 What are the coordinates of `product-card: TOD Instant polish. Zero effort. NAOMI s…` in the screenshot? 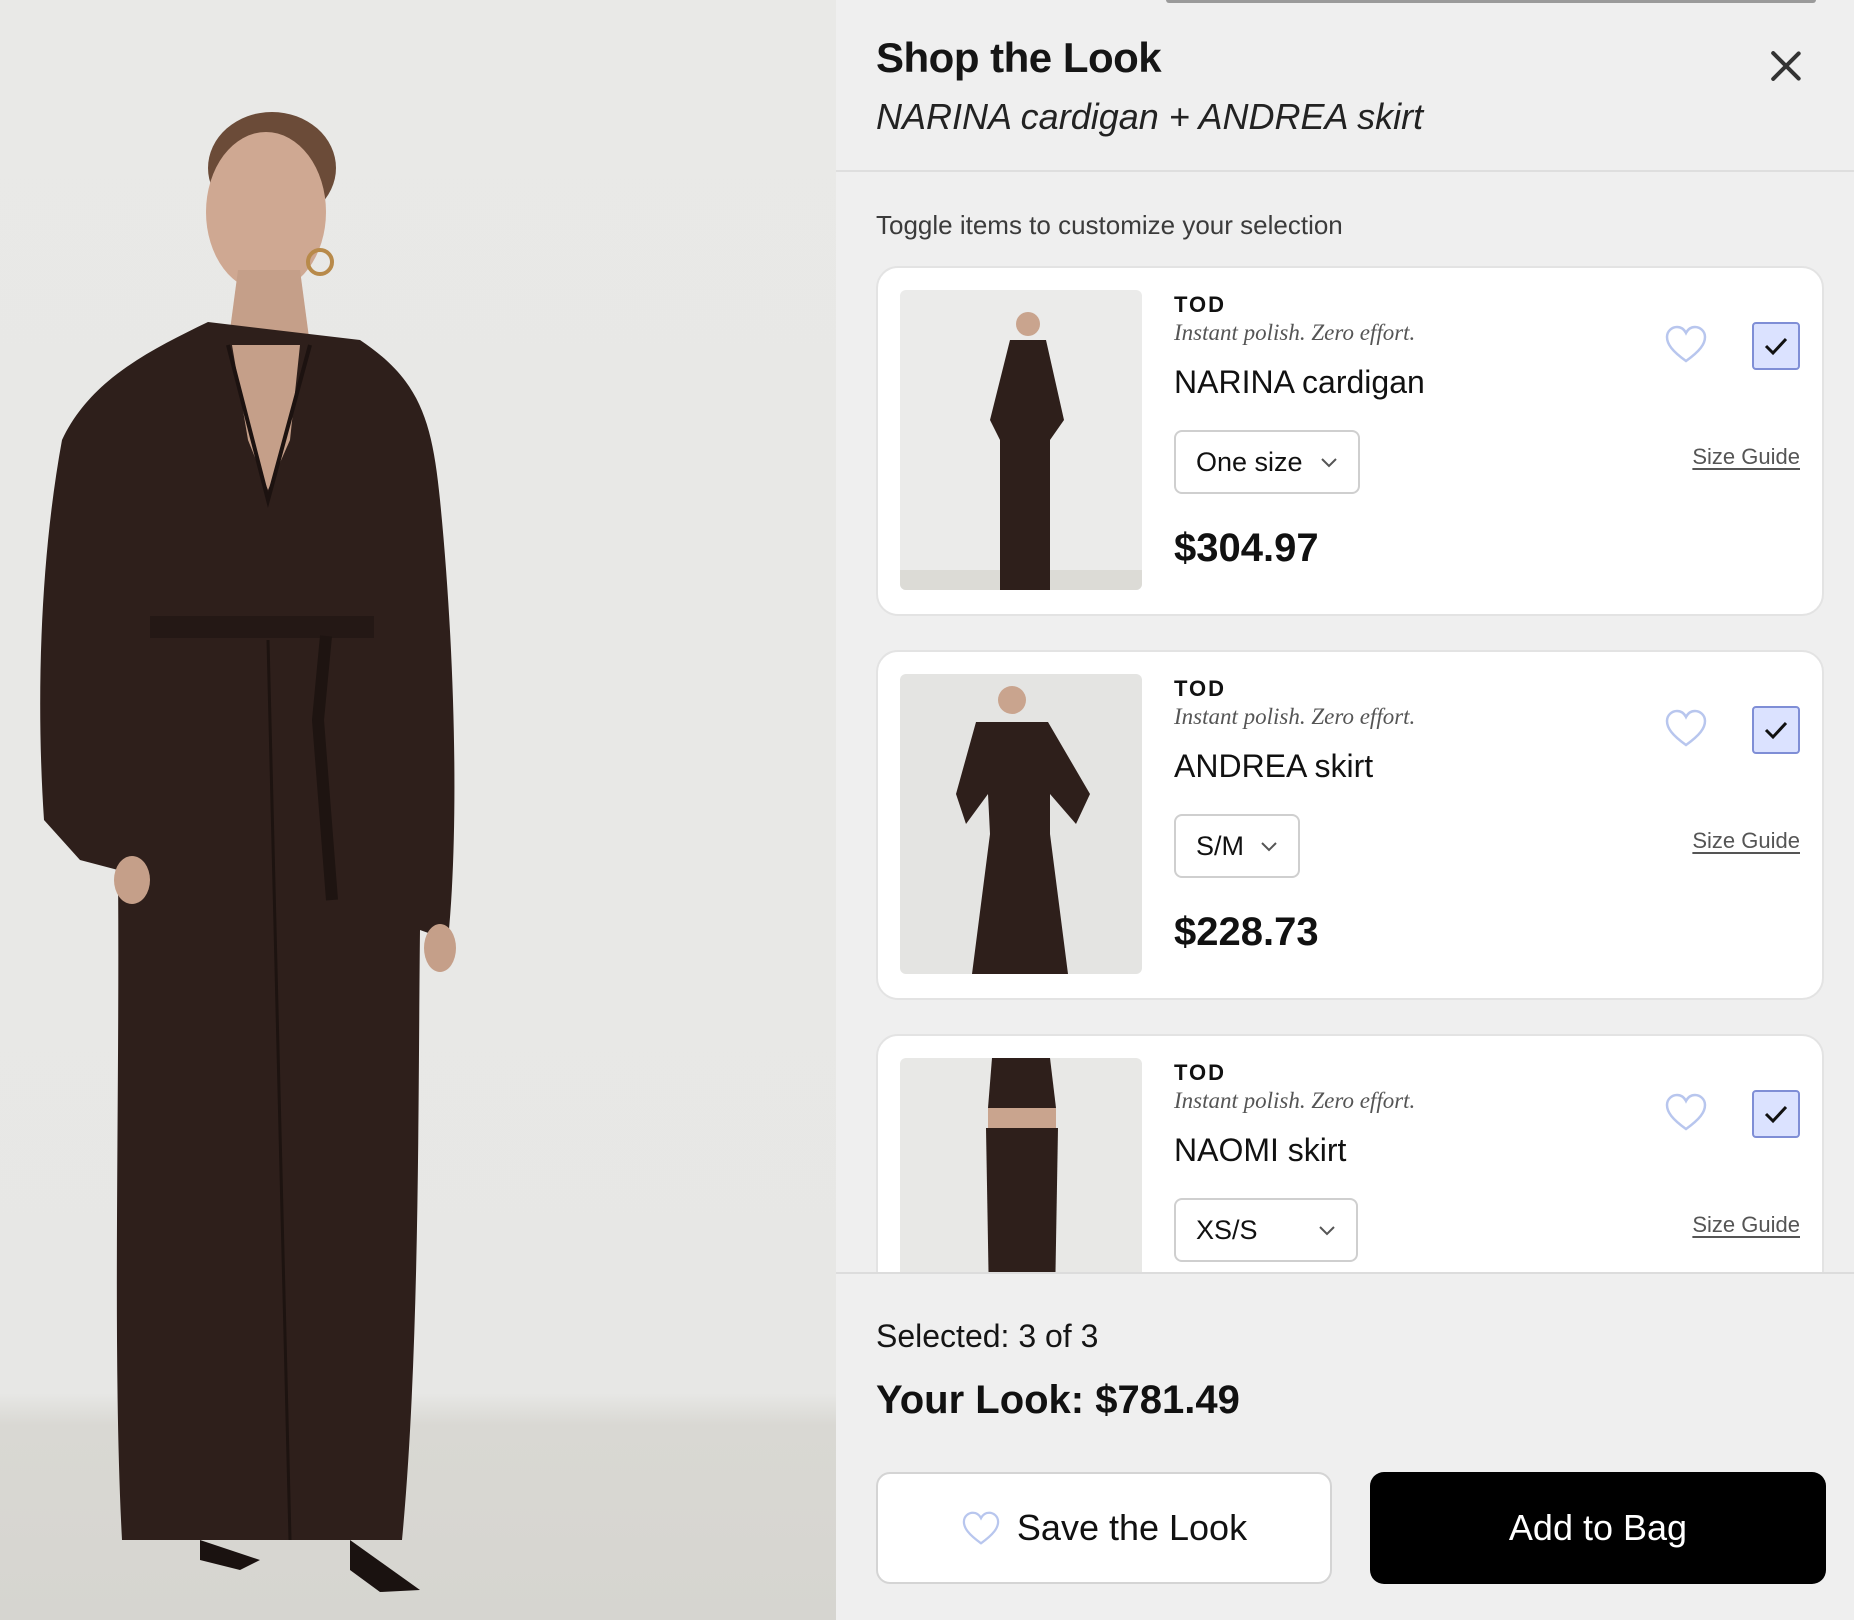 It's located at (1350, 1153).